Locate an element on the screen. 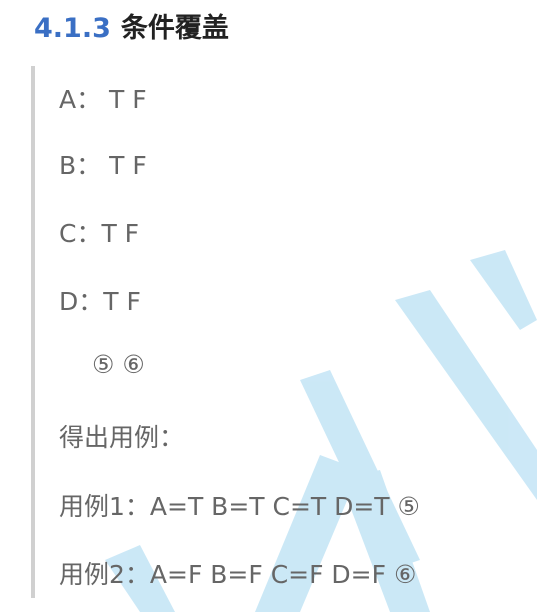  section-heading: 4.1.3 条件覆盖 is located at coordinates (131, 25).